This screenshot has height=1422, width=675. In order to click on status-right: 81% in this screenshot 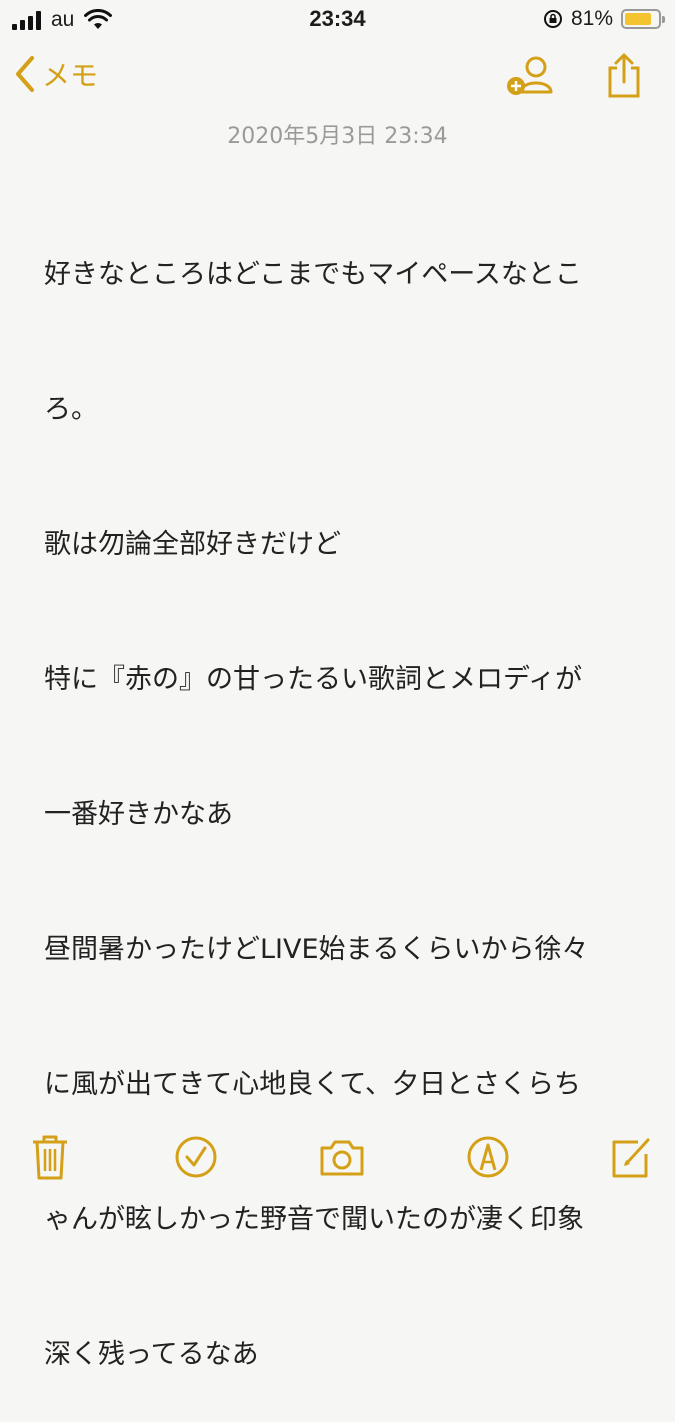, I will do `click(604, 19)`.